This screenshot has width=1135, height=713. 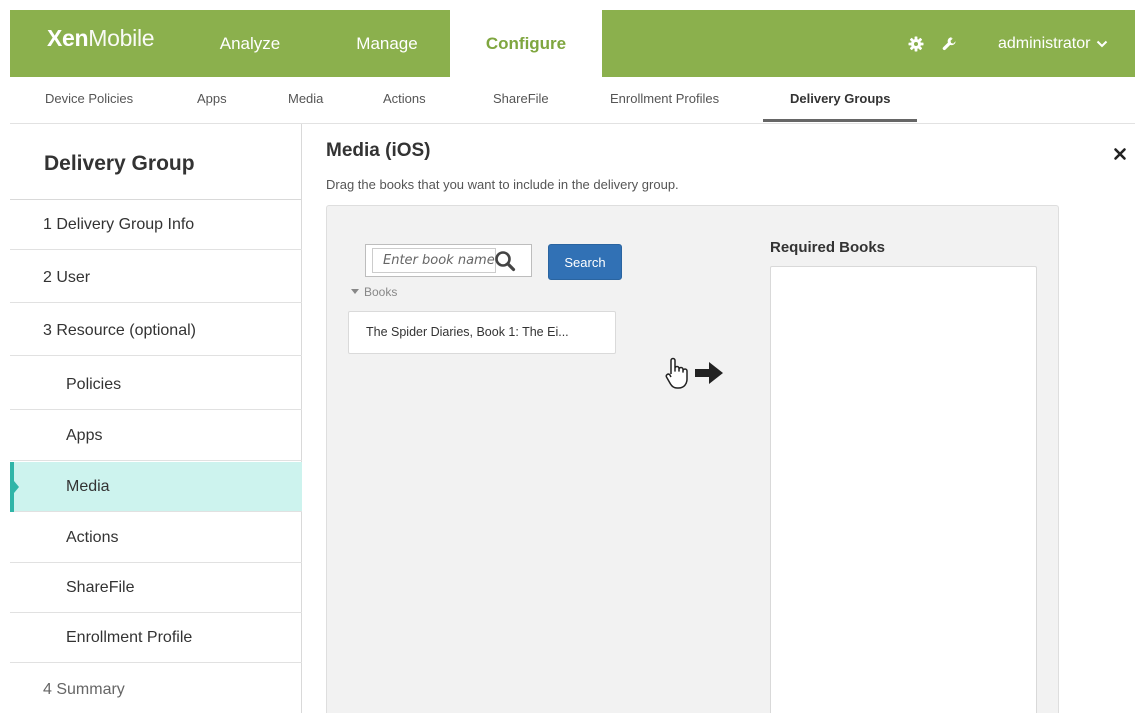 I want to click on nav-analyze: Analyze, so click(x=250, y=43).